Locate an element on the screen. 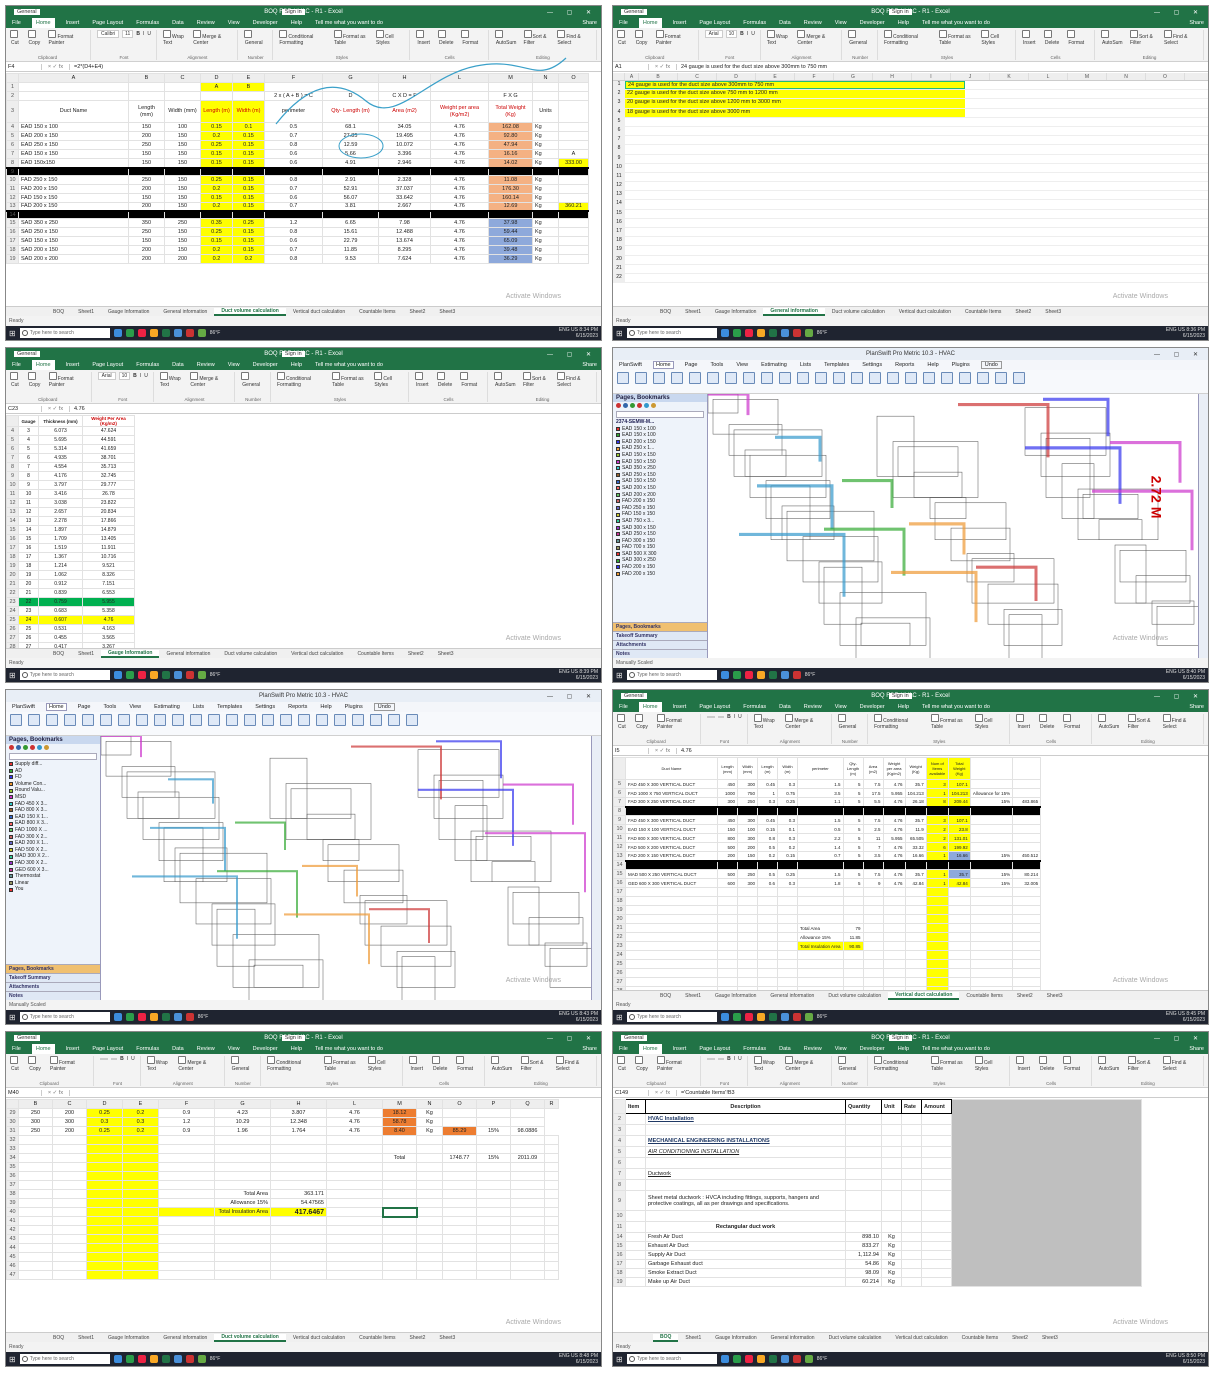 The height and width of the screenshot is (1373, 1215). tab-help: Help is located at coordinates (296, 365).